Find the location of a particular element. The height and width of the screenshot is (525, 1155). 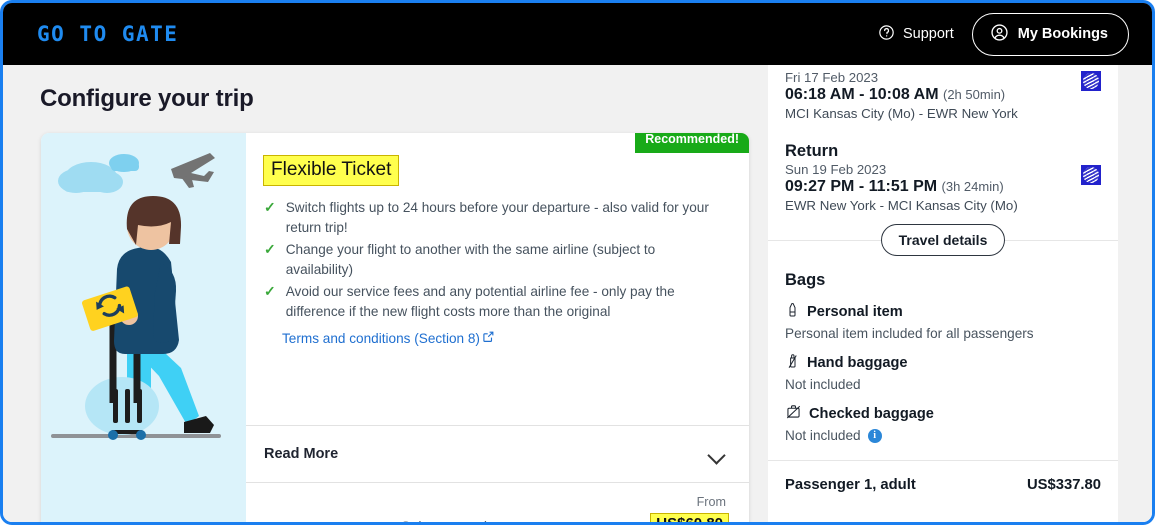

terms-and-conditions-link: Terms and conditions (Section 8) is located at coordinates (379, 338).